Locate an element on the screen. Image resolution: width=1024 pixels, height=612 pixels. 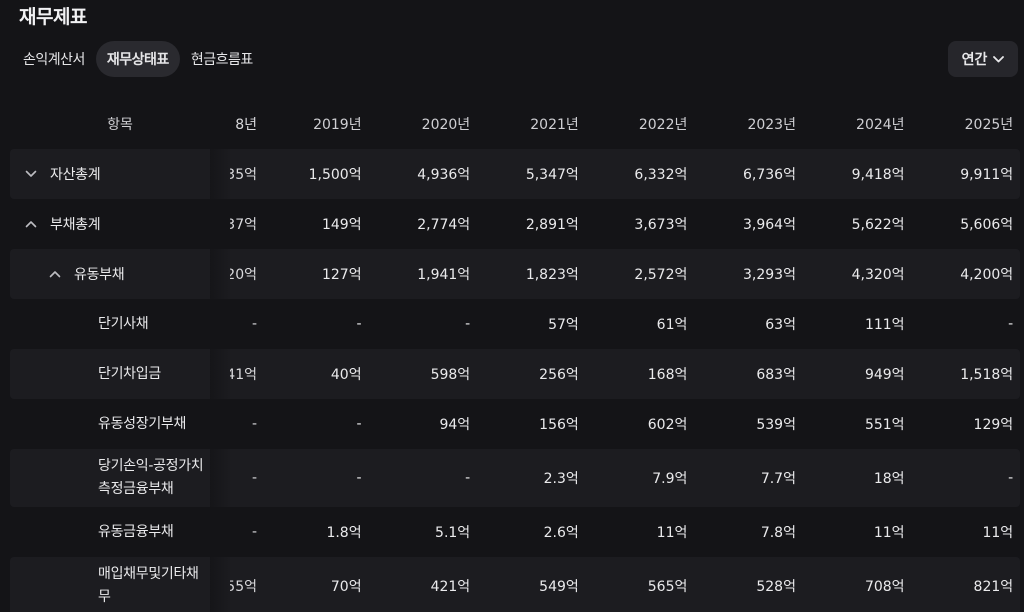
year-column-header: 2020년 is located at coordinates (446, 125).